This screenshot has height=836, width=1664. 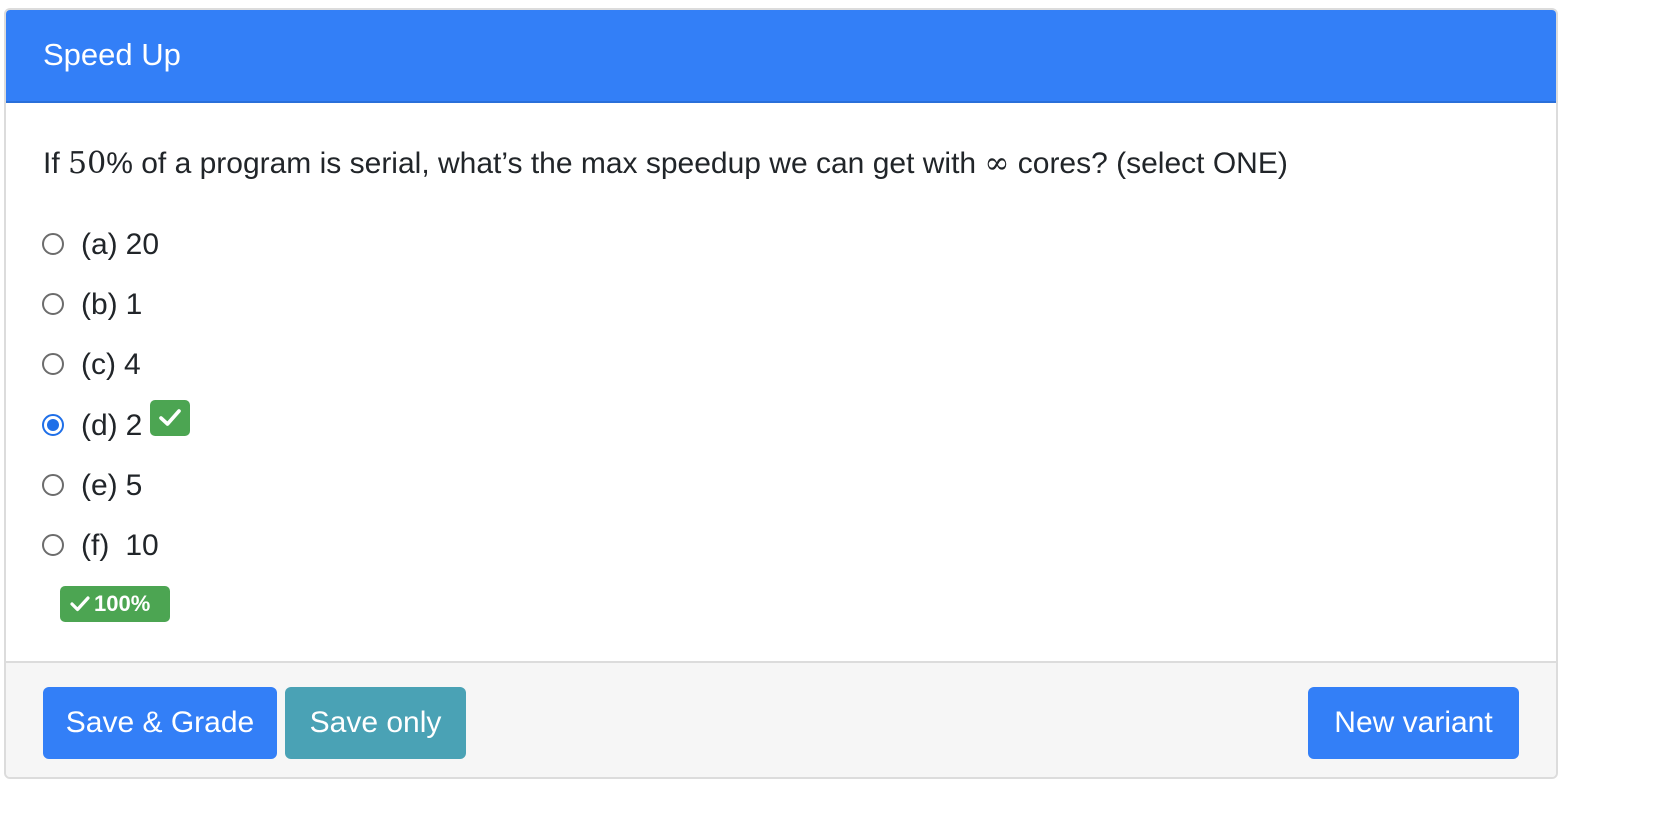 What do you see at coordinates (53, 244) in the screenshot?
I see `option-a-radio` at bounding box center [53, 244].